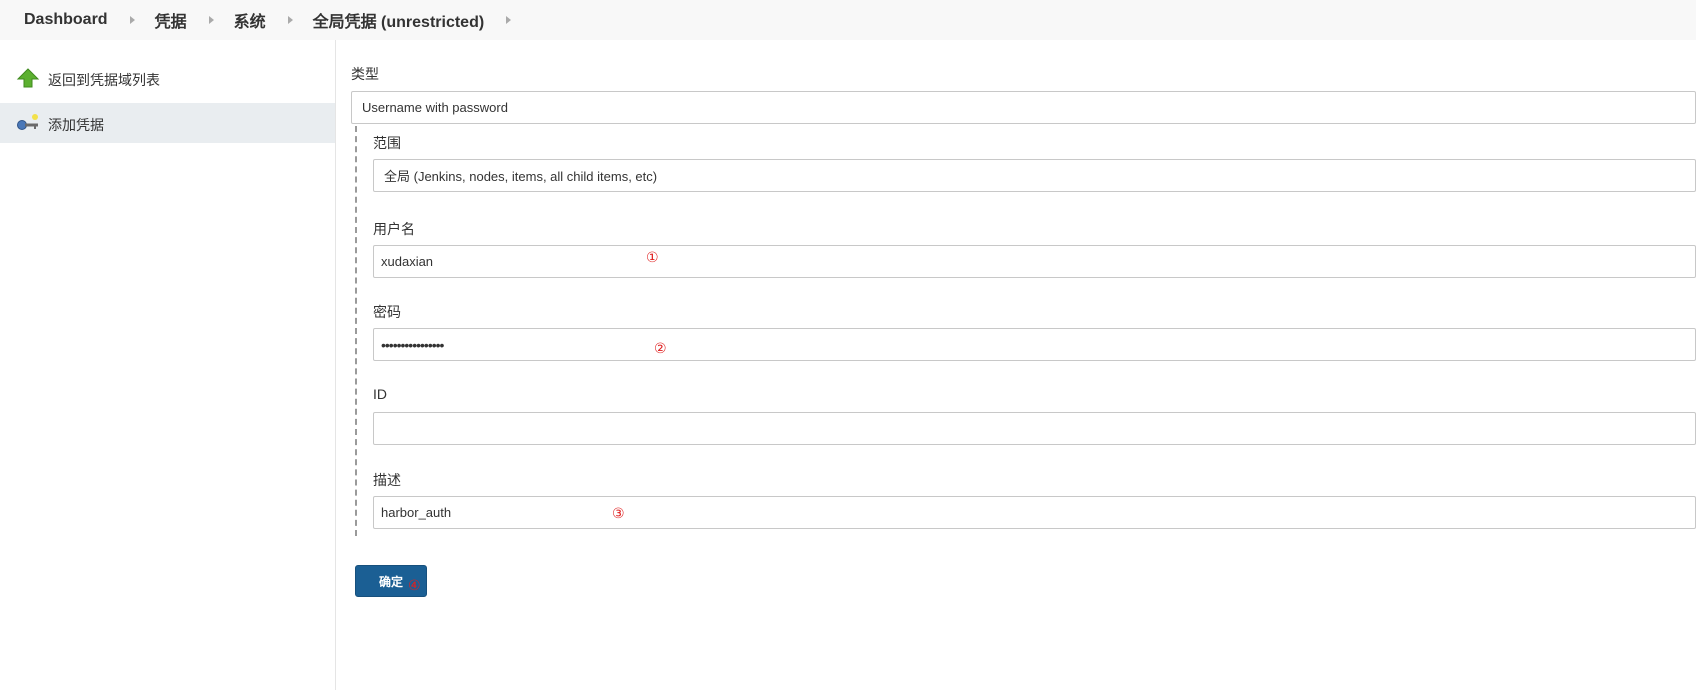  Describe the element at coordinates (167, 78) in the screenshot. I see `sidebar-item-back-to-domains: 返回到凭据域列表` at that location.